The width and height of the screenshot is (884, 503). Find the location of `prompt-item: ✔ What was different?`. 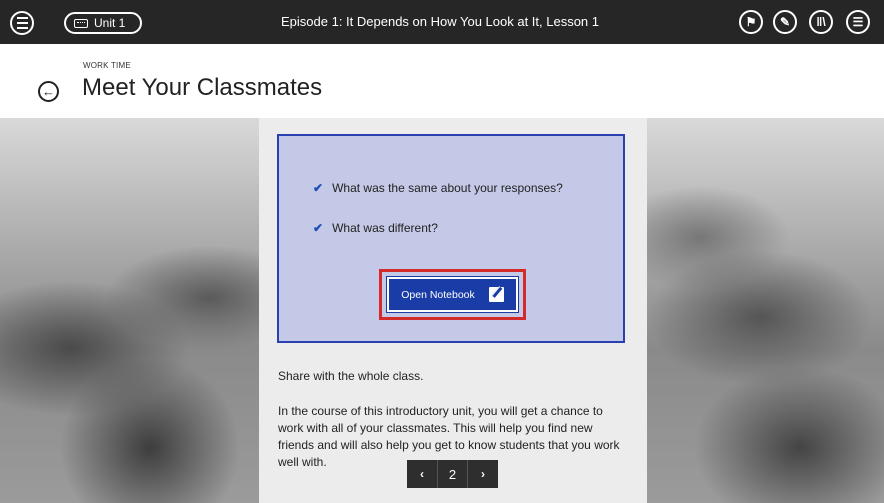

prompt-item: ✔ What was different? is located at coordinates (375, 228).